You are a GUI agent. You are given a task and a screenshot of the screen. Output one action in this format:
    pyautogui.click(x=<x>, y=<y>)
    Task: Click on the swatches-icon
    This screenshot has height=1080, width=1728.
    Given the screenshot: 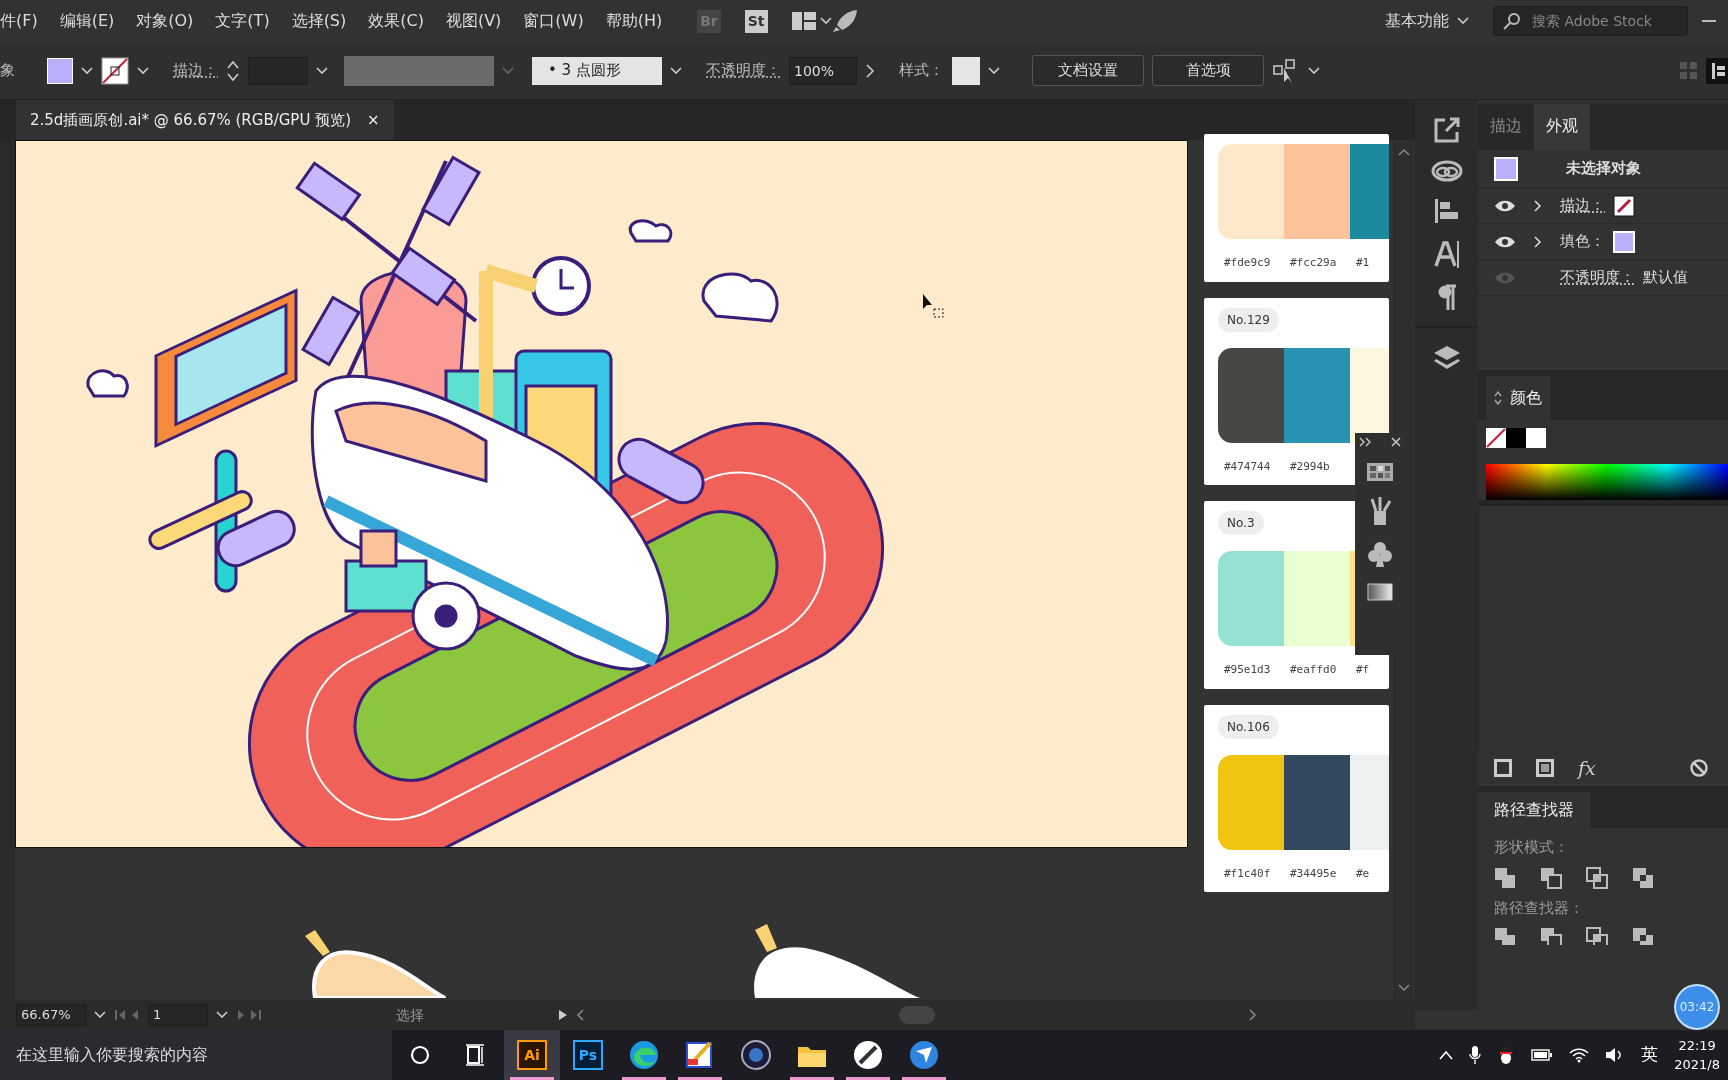 What is the action you would take?
    pyautogui.click(x=1380, y=472)
    